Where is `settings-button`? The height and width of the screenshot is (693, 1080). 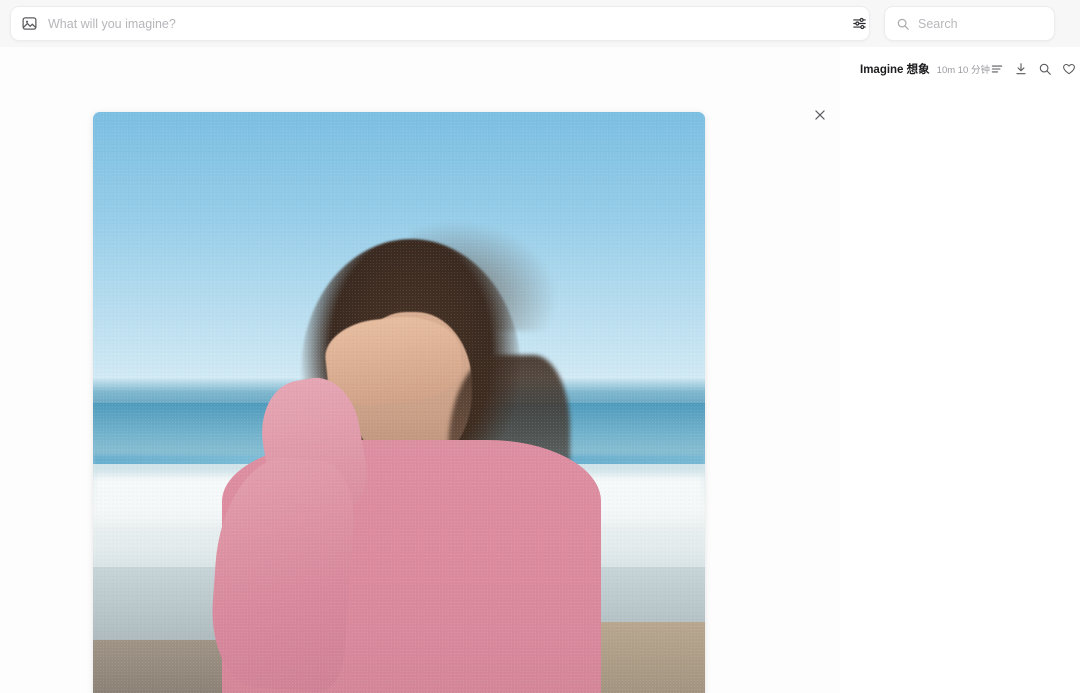
settings-button is located at coordinates (859, 23).